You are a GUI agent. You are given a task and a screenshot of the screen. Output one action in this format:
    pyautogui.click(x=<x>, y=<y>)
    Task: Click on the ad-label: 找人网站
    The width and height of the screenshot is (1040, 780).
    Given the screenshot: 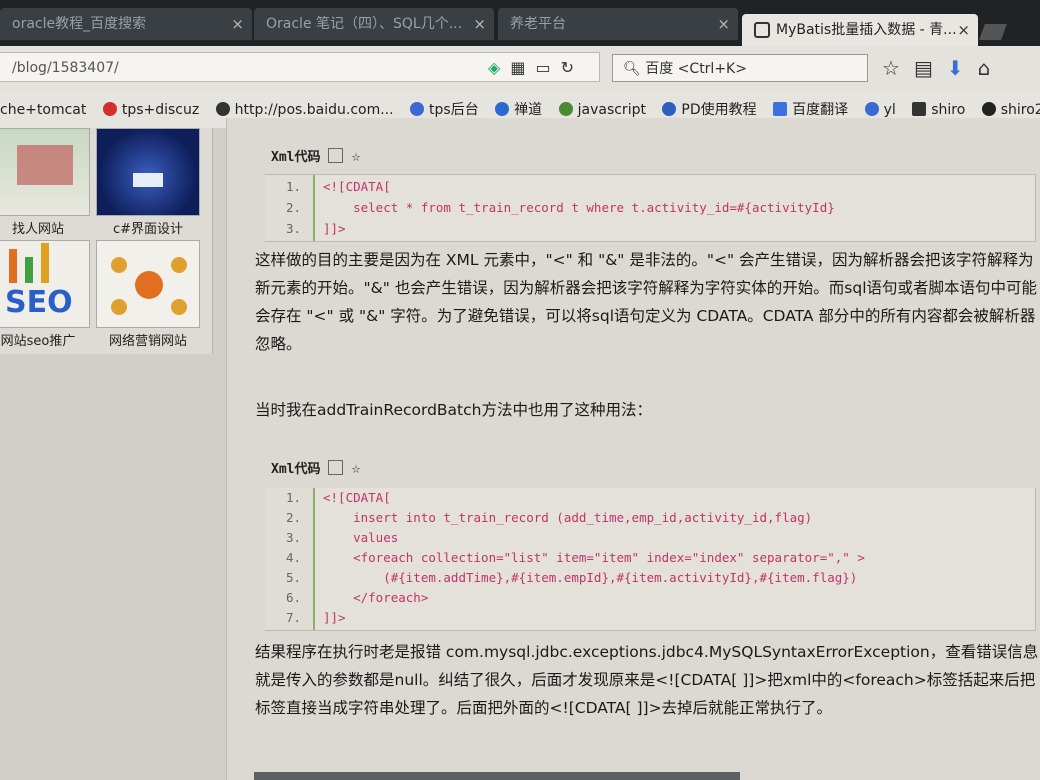 What is the action you would take?
    pyautogui.click(x=45, y=227)
    